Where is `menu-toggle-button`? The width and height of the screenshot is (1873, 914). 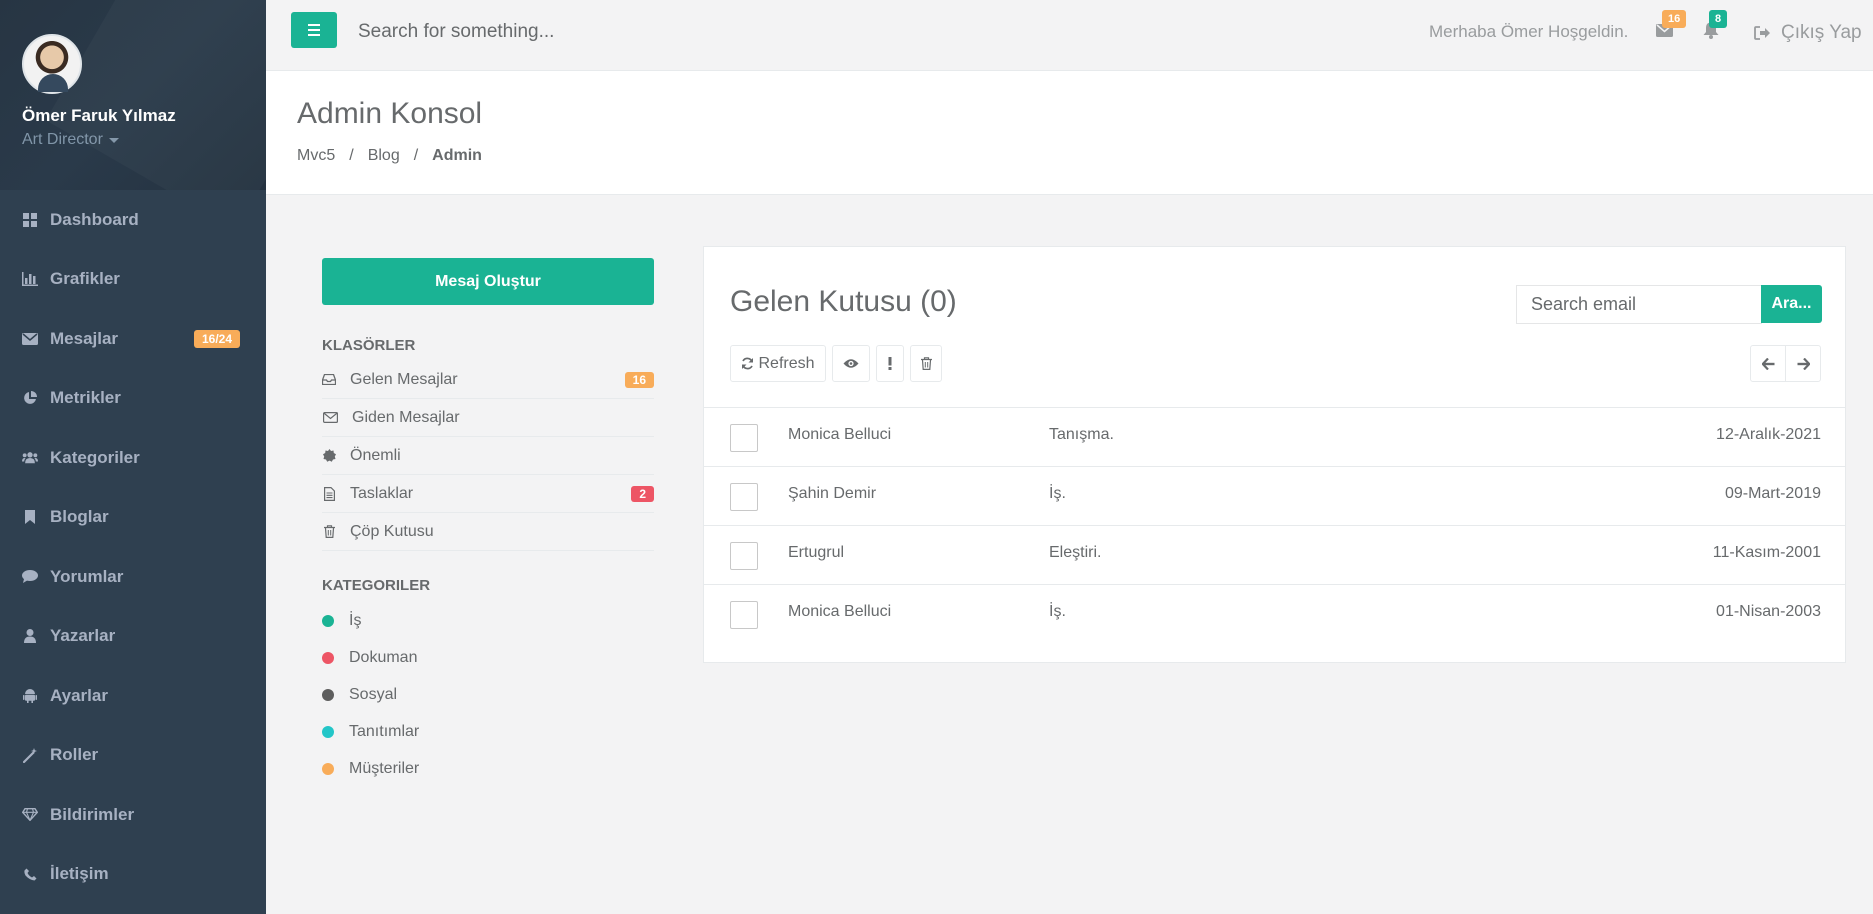
menu-toggle-button is located at coordinates (314, 30).